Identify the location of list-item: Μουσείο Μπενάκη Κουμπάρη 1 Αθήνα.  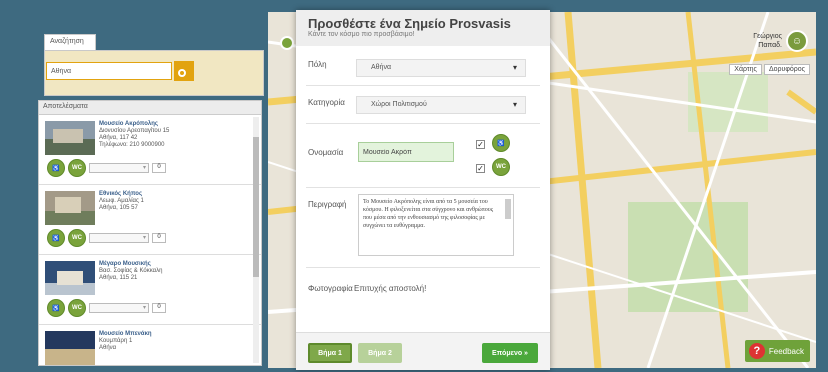
(150, 345).